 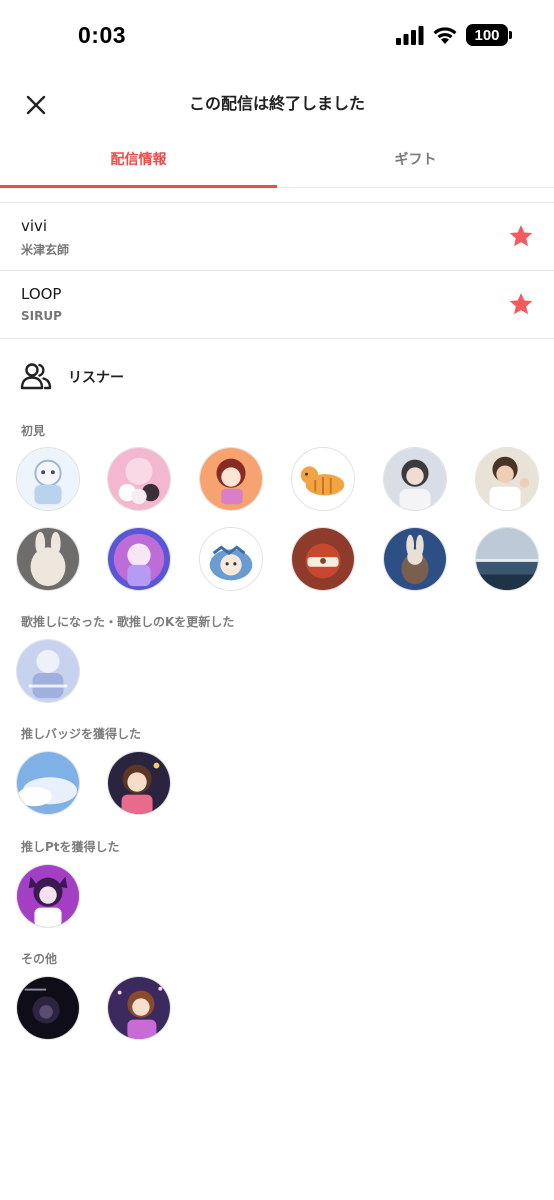 I want to click on group-label-points: 推しPtを獲得した, so click(x=70, y=847).